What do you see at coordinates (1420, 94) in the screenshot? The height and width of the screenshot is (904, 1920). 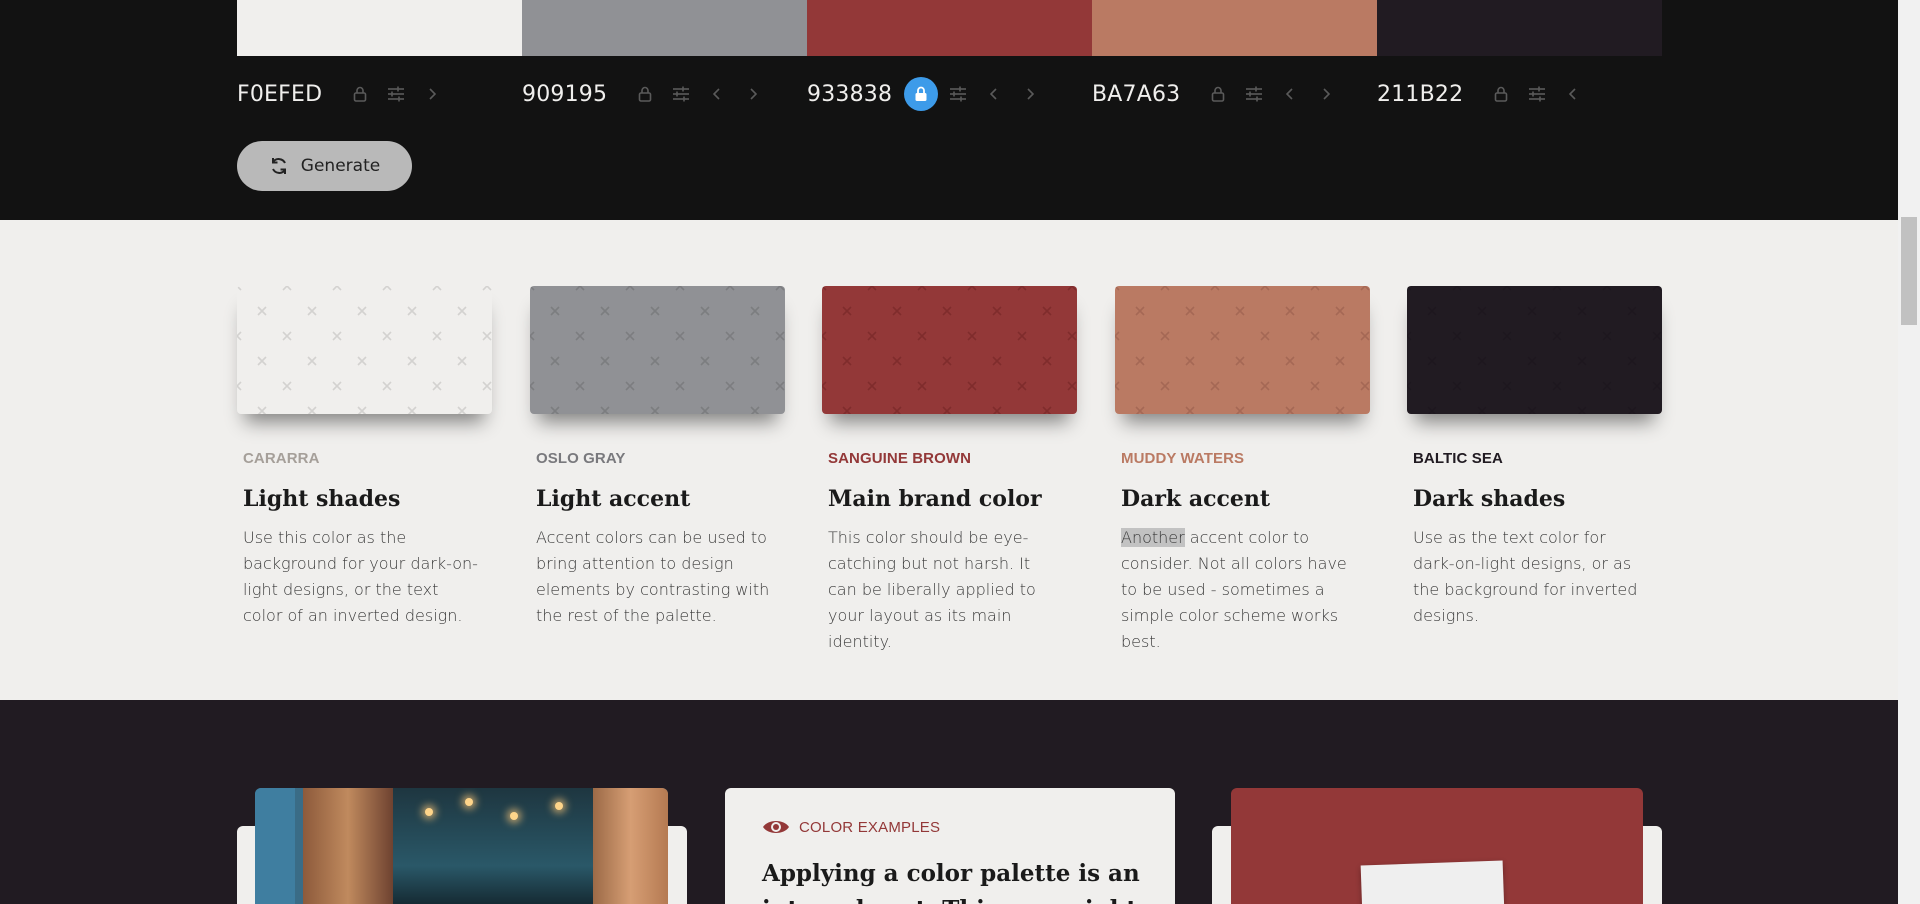 I see `hex-code: 211B22` at bounding box center [1420, 94].